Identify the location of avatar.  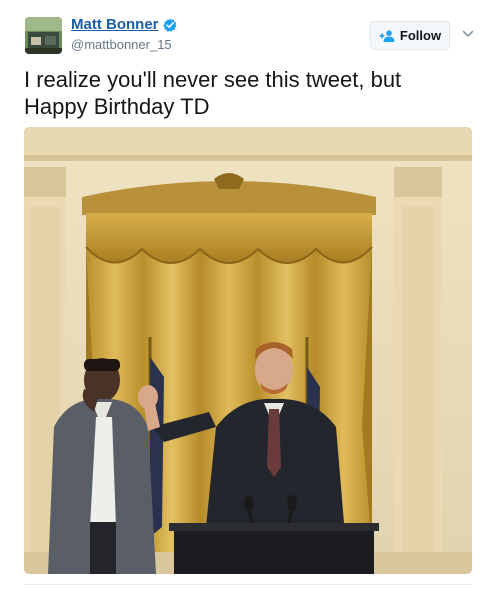
(43, 35).